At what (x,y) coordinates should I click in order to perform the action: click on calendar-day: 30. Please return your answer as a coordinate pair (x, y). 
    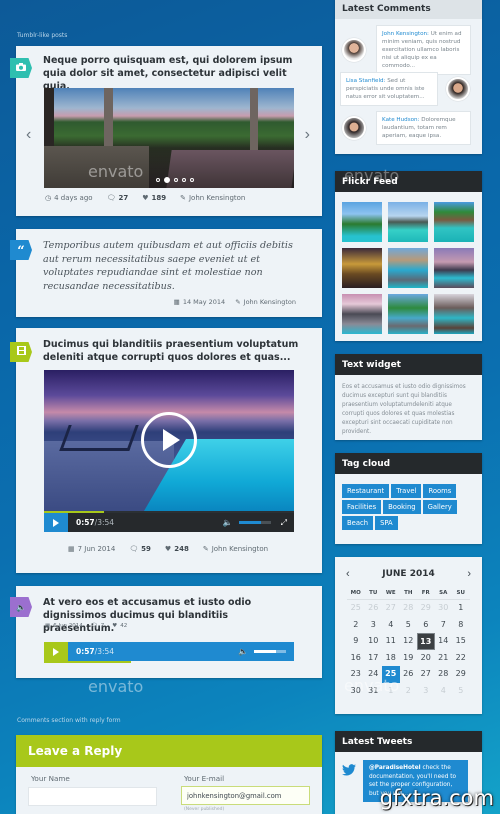
    Looking at the image, I should click on (444, 608).